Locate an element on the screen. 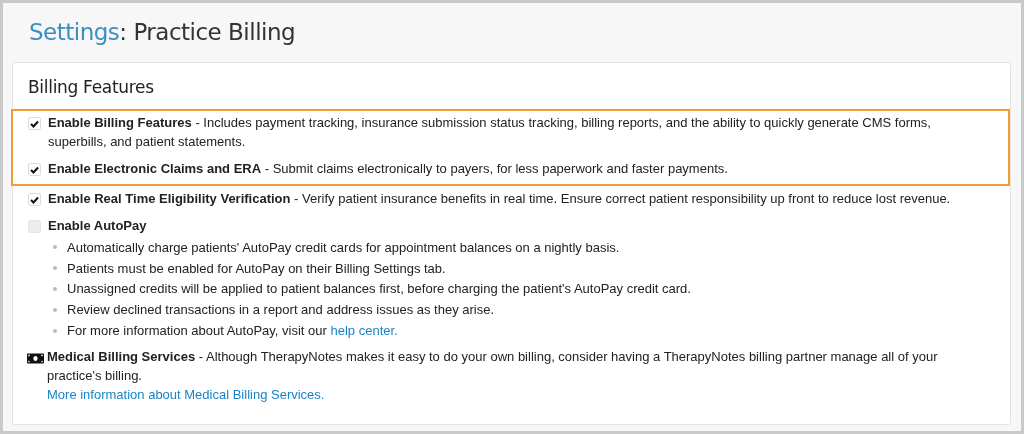  option-text: Enable AutoPay is located at coordinates (98, 226).